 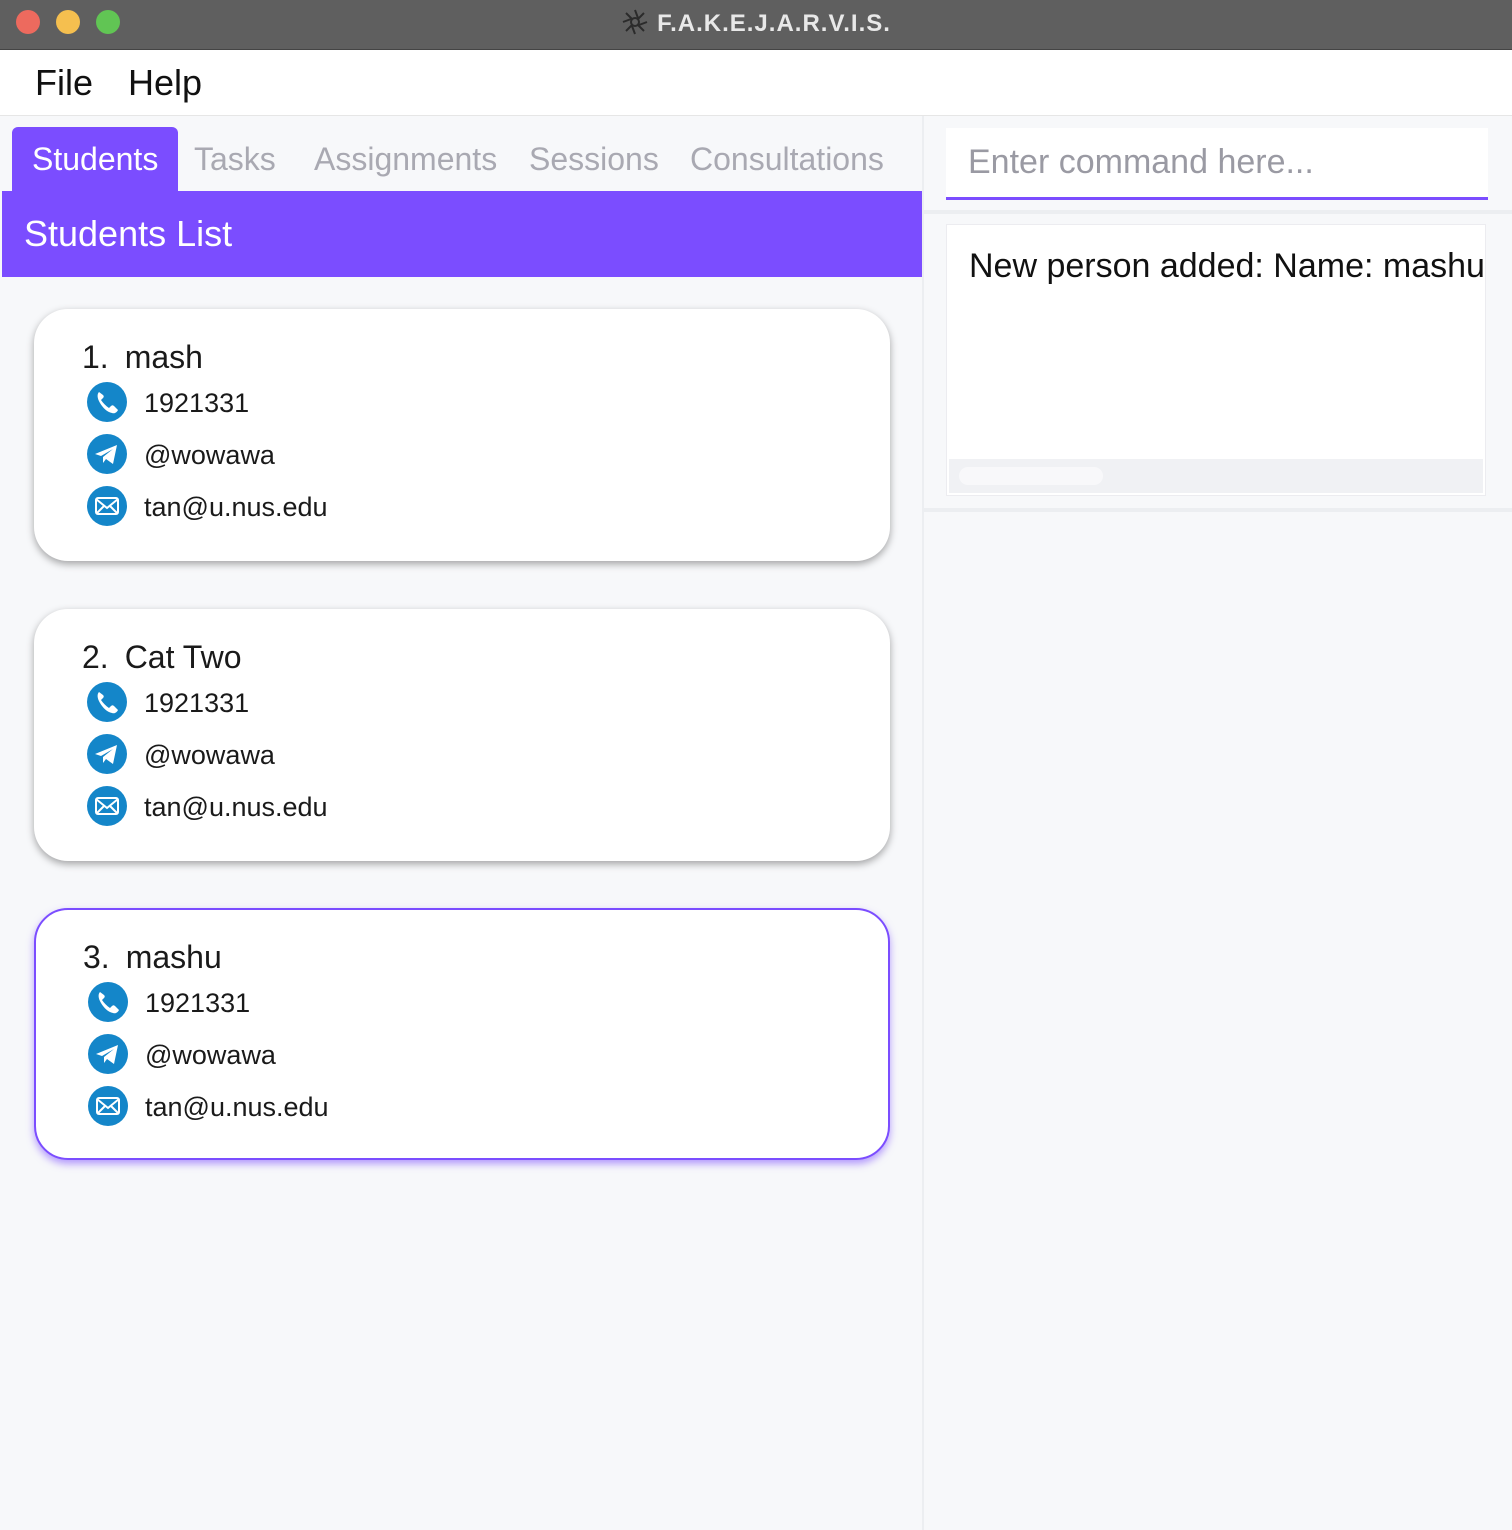 What do you see at coordinates (173, 957) in the screenshot?
I see `student-name: mashu` at bounding box center [173, 957].